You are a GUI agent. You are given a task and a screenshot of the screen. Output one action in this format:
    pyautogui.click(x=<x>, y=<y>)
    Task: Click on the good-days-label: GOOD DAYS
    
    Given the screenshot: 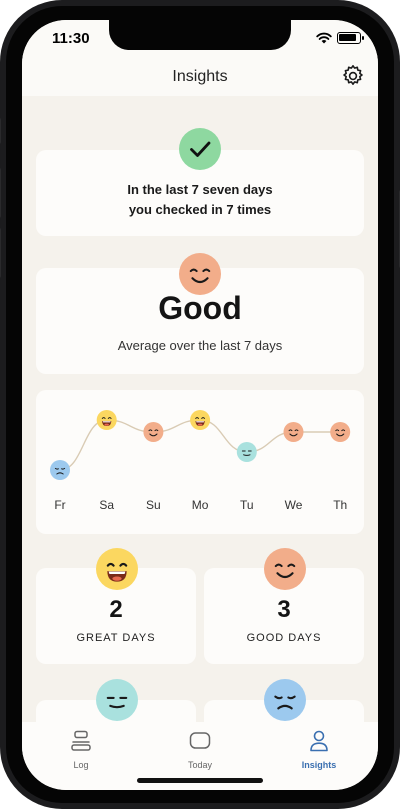 What is the action you would take?
    pyautogui.click(x=284, y=638)
    